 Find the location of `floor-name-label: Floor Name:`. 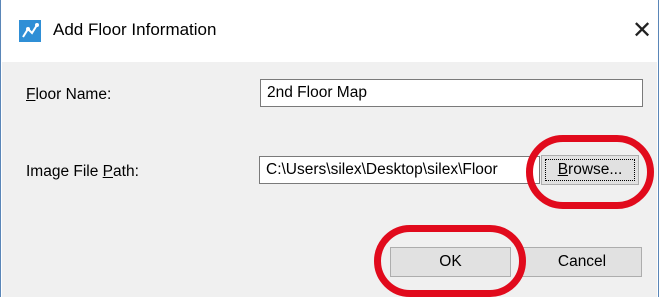

floor-name-label: Floor Name: is located at coordinates (68, 95).